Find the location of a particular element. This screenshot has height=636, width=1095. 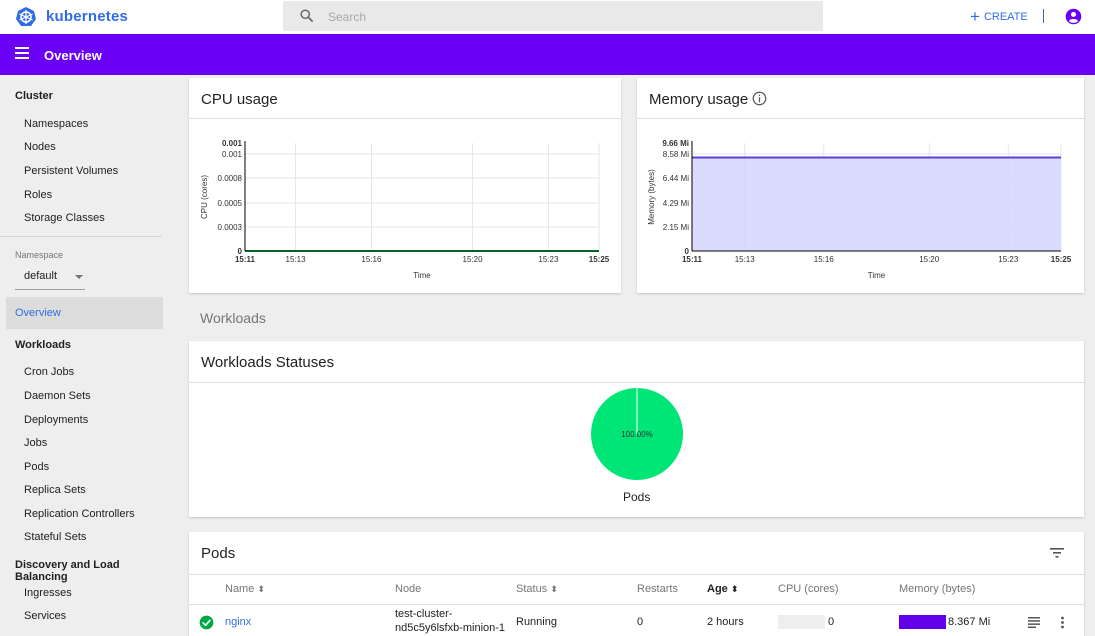

sidebar-heading-cluster: Cluster is located at coordinates (34, 96).